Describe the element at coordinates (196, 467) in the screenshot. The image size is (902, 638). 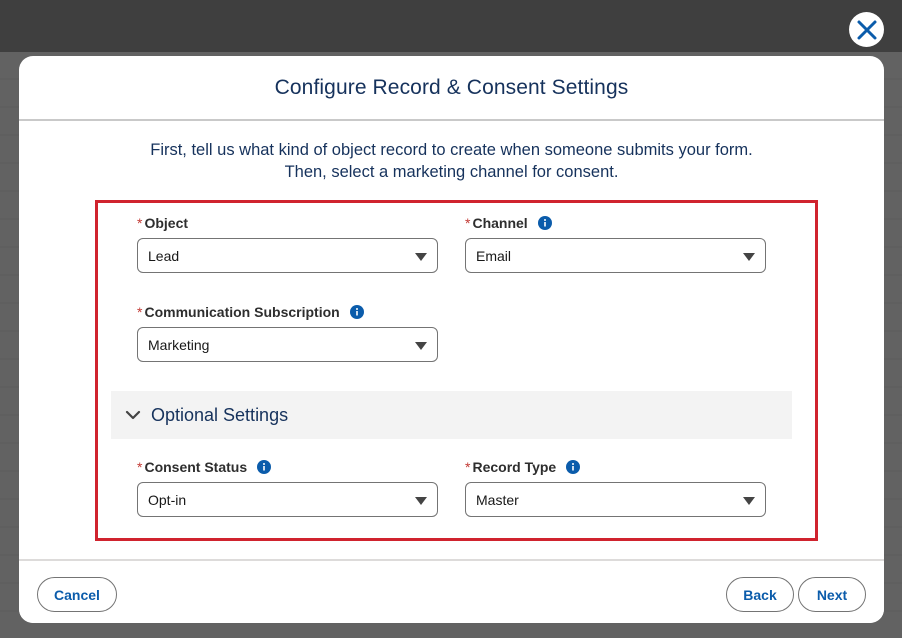
I see `consent-status-label-text: Consent Status` at that location.